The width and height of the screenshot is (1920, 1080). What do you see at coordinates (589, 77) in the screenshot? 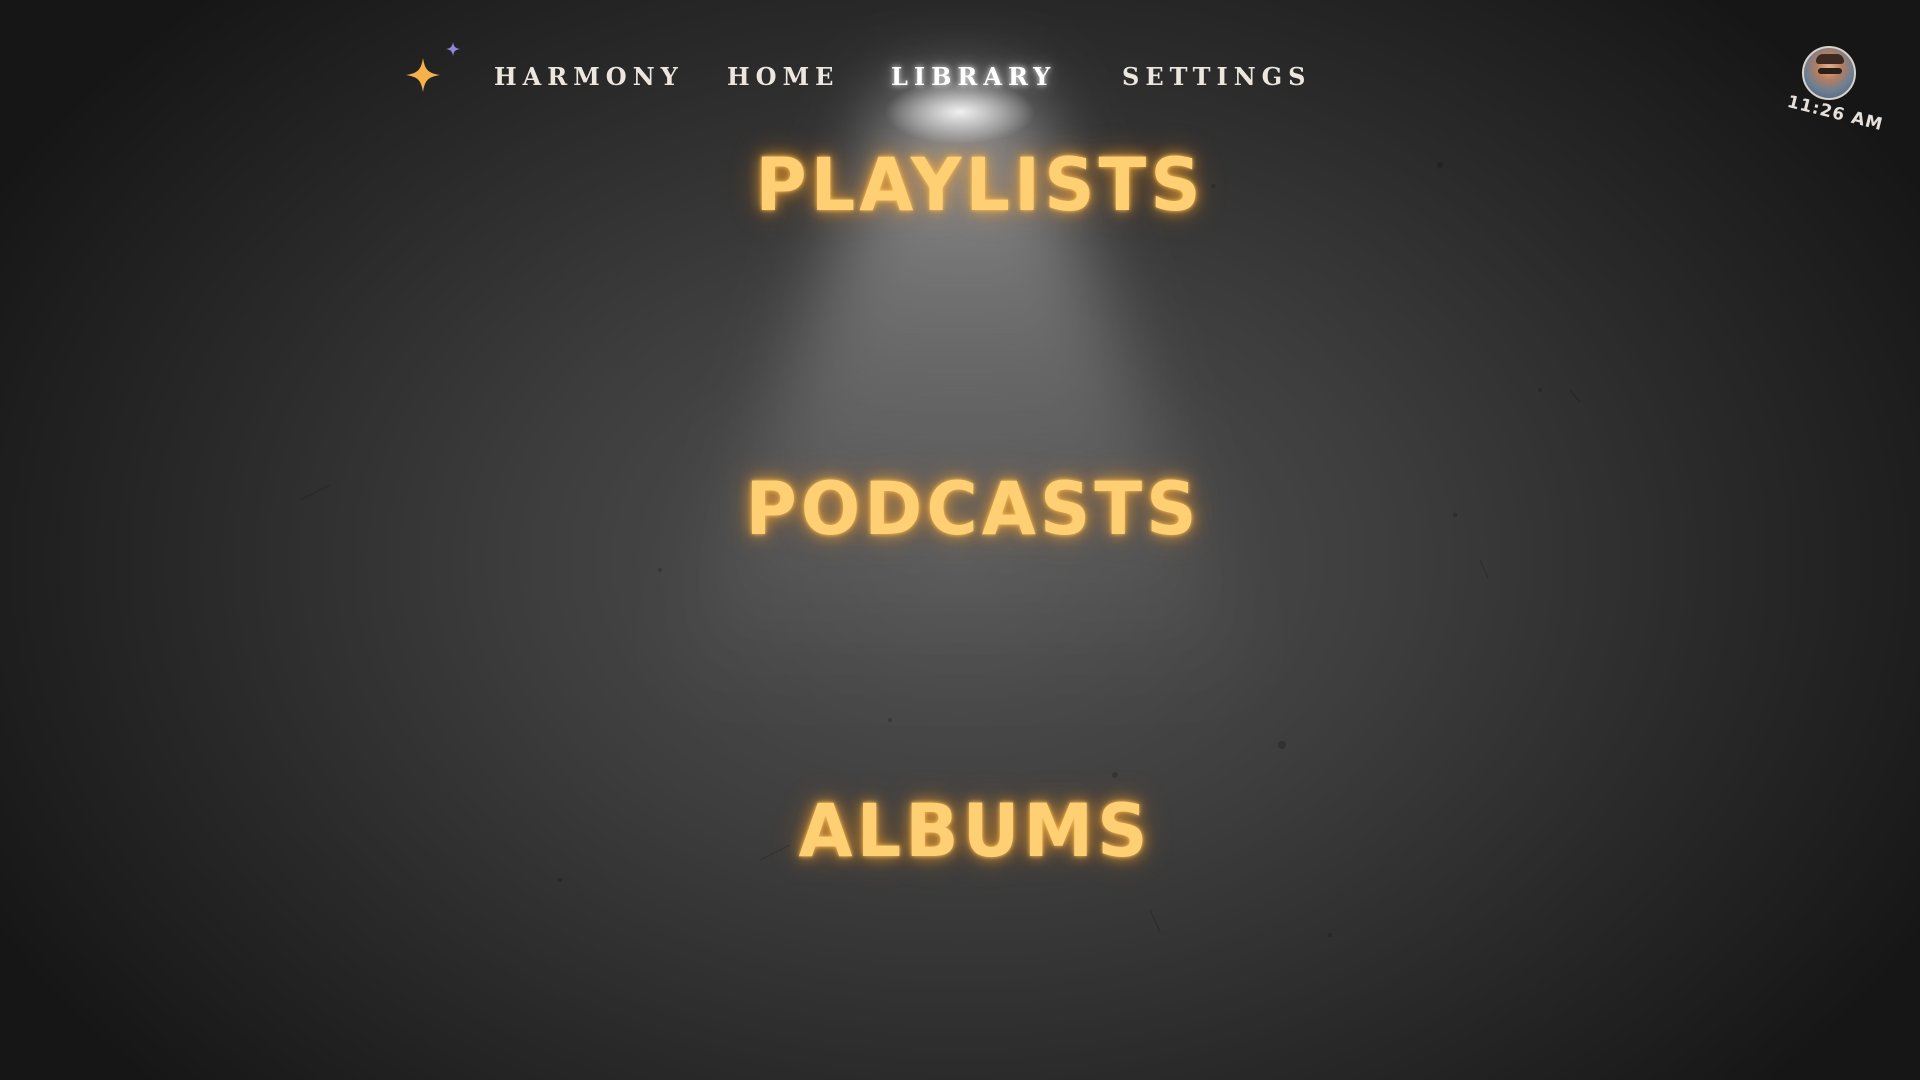
I see `brand-name: HARMONY` at bounding box center [589, 77].